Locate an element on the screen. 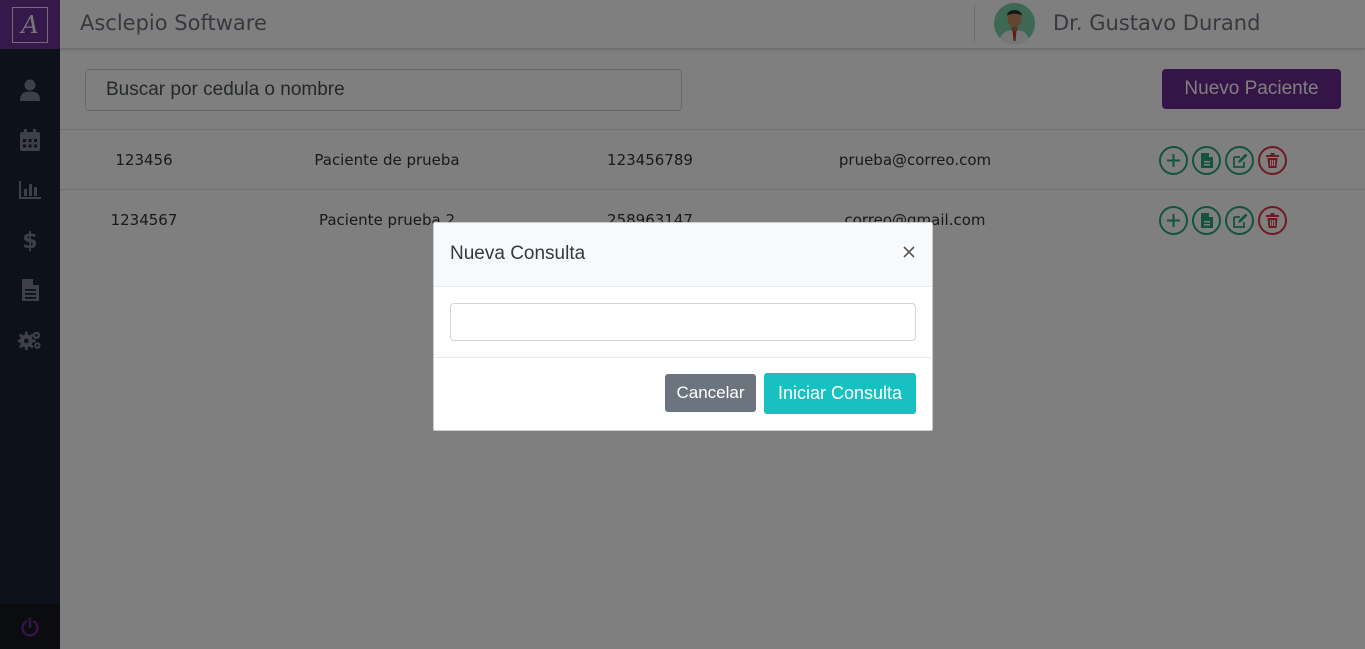 The image size is (1365, 649). close-button is located at coordinates (909, 252).